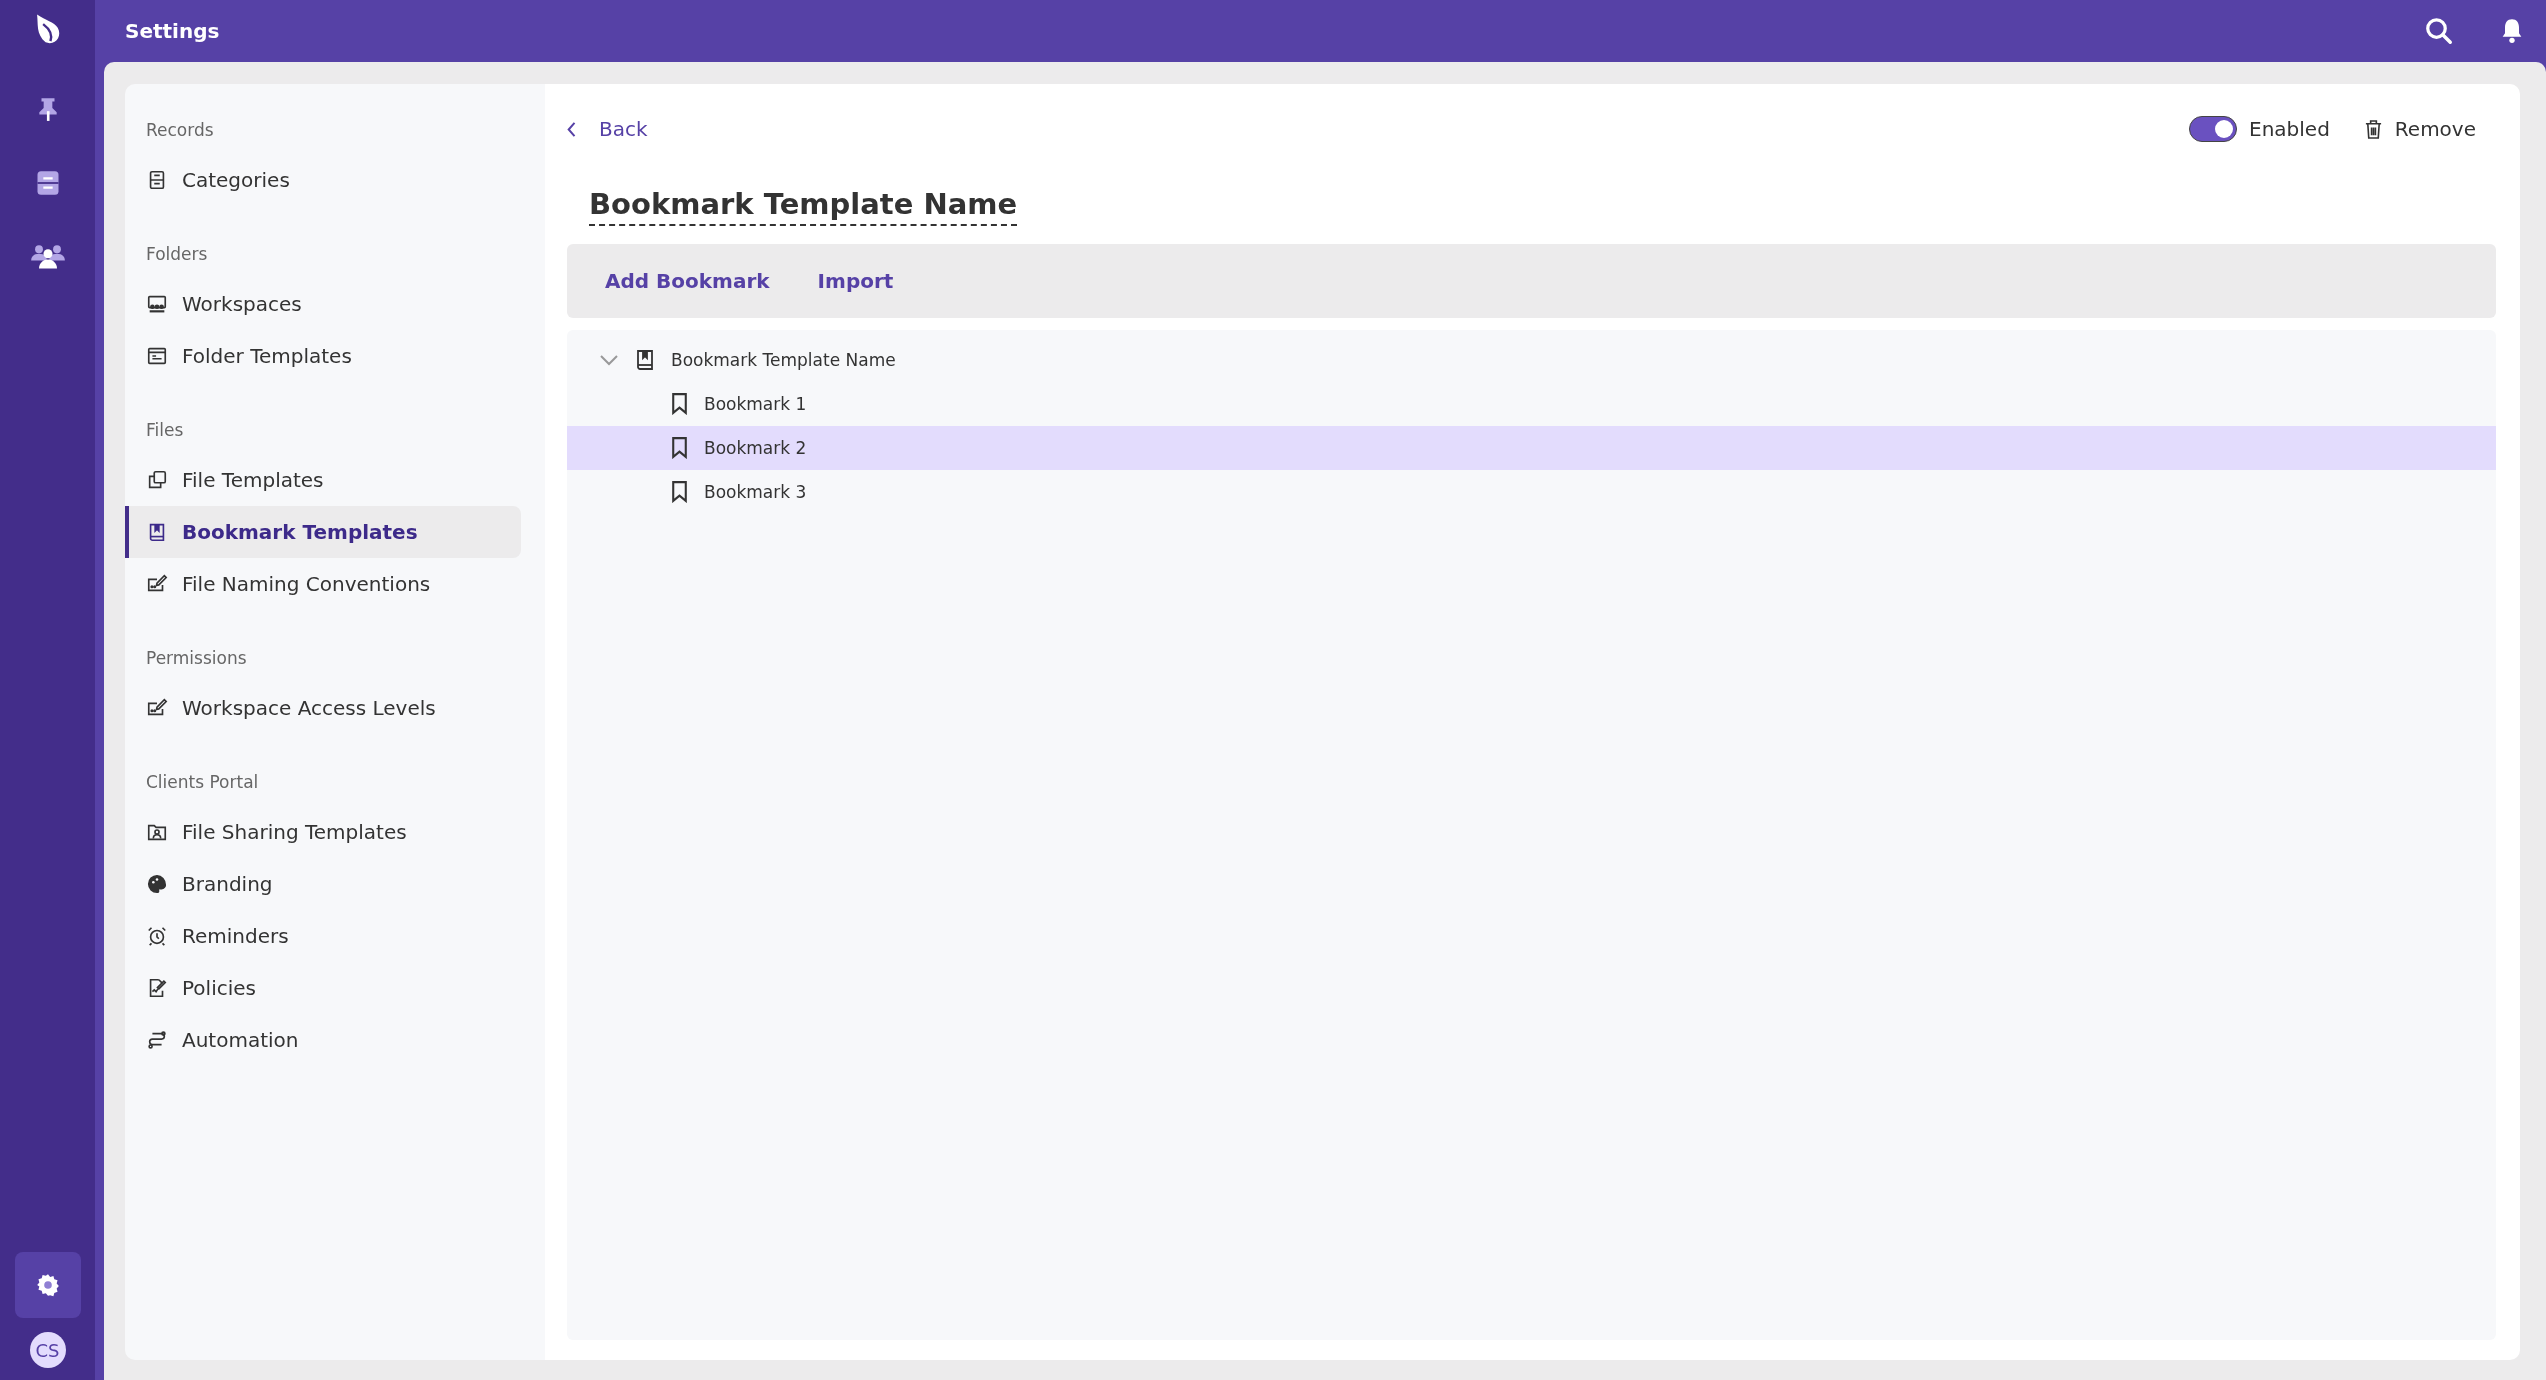 Image resolution: width=2546 pixels, height=1380 pixels. I want to click on back-link: Back, so click(607, 129).